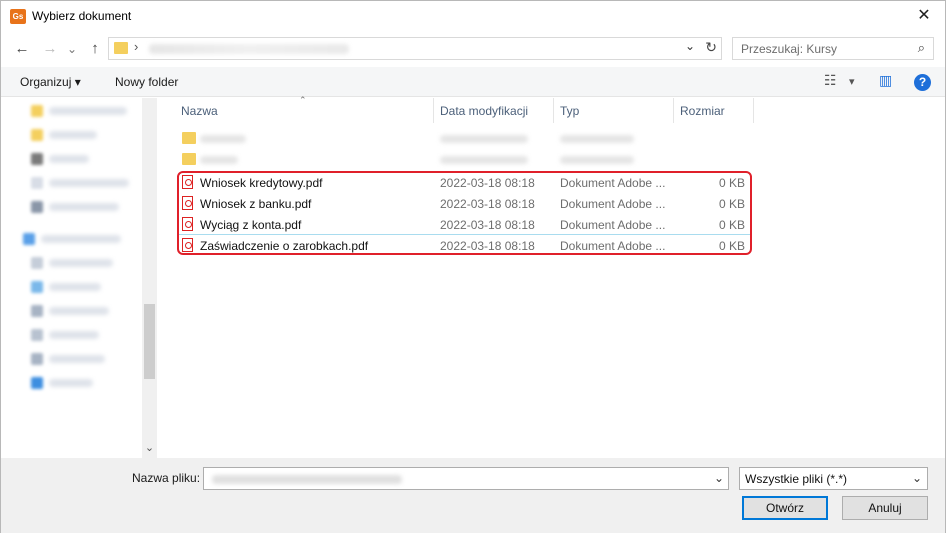  I want to click on column-header-type: Typ, so click(614, 110).